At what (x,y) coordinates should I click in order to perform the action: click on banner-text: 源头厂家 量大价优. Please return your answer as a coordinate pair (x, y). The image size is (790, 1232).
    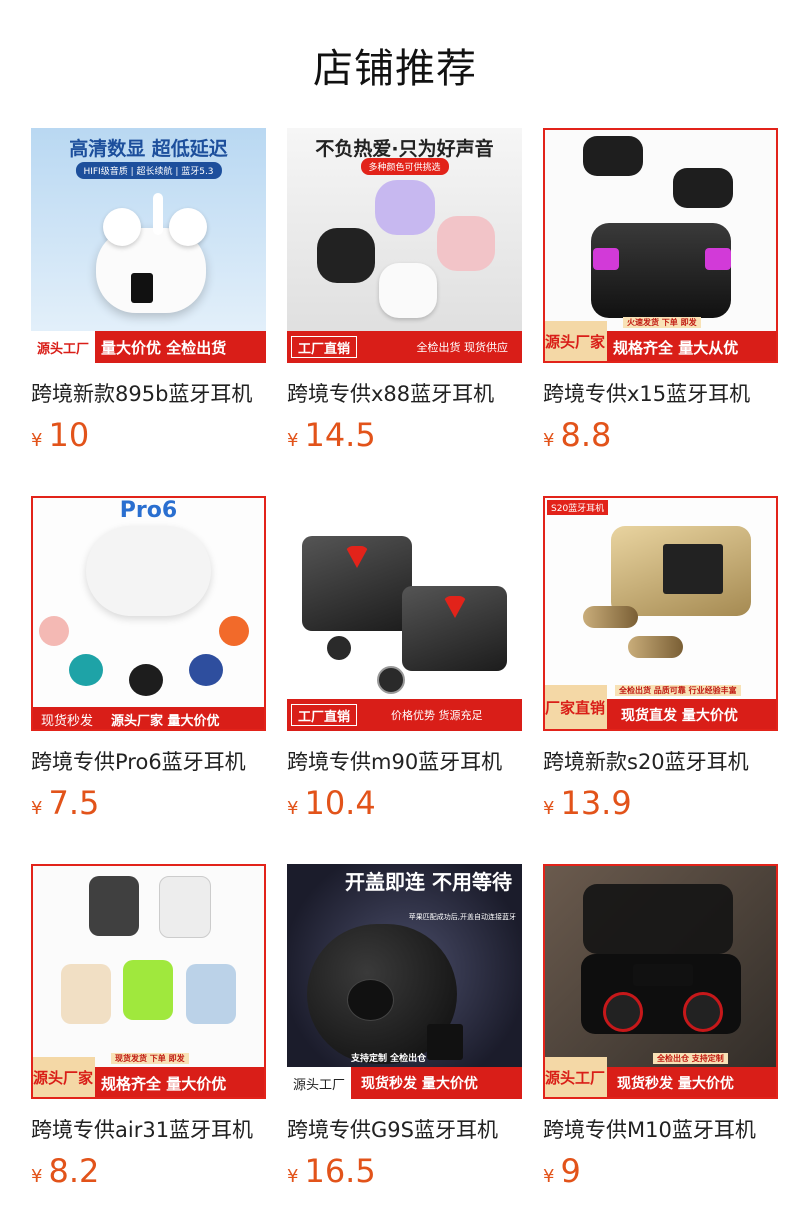
    Looking at the image, I should click on (165, 721).